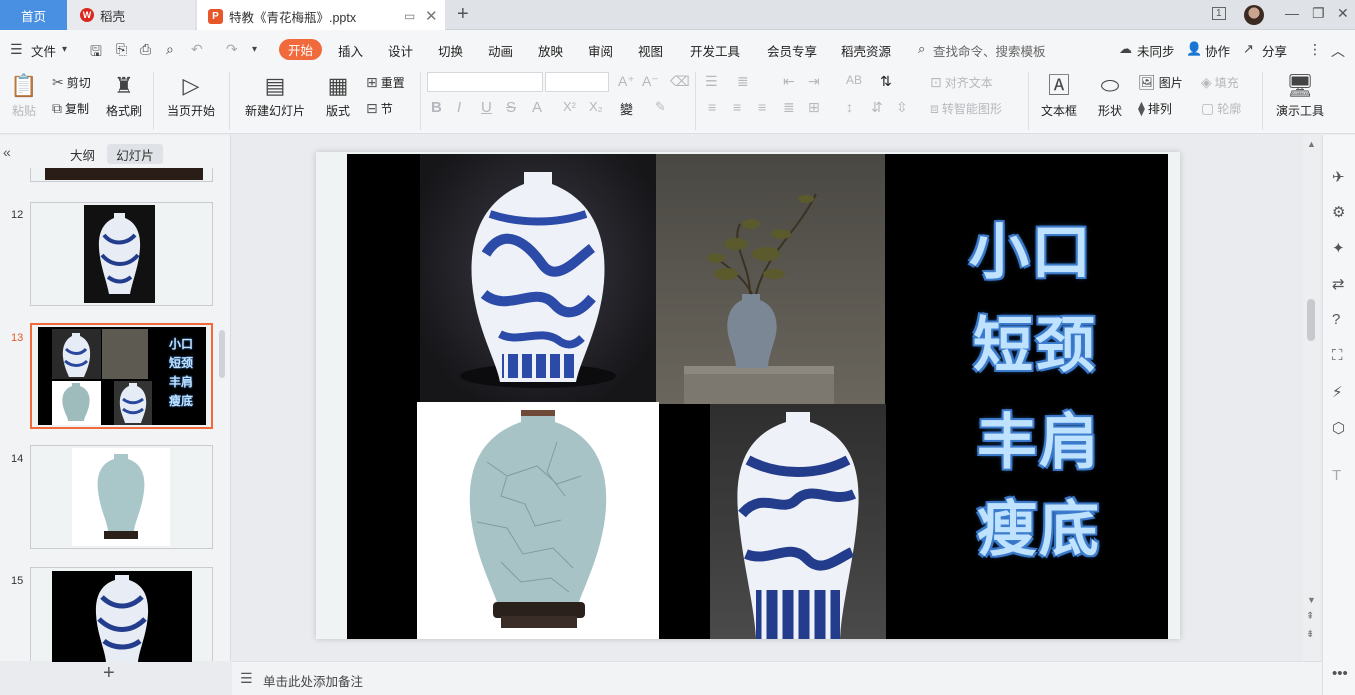  Describe the element at coordinates (145, 49) in the screenshot. I see `print-icon: ⎙` at that location.